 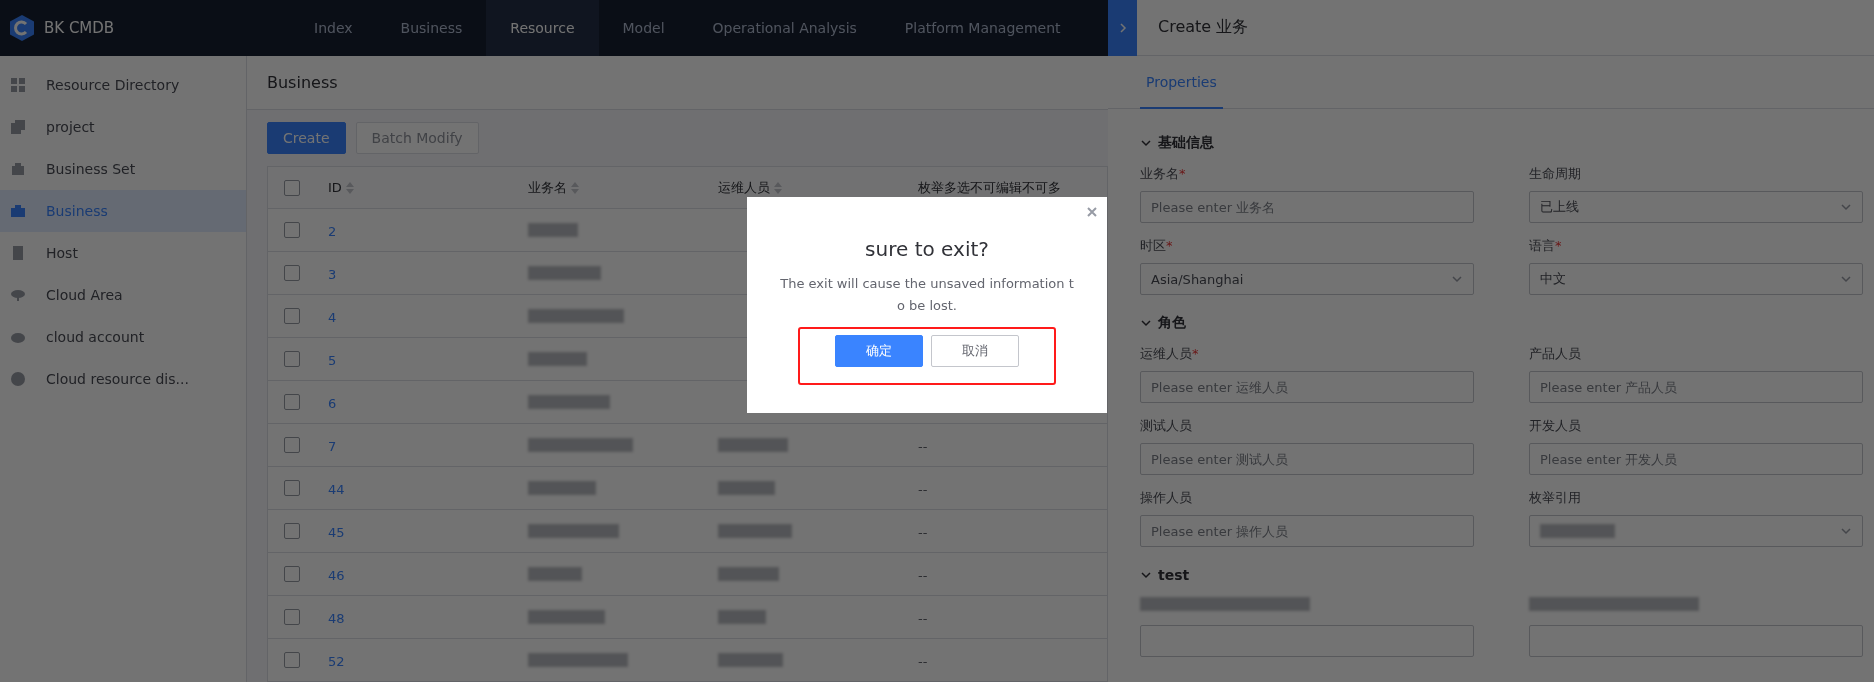 I want to click on section-title: 角色, so click(x=1172, y=323).